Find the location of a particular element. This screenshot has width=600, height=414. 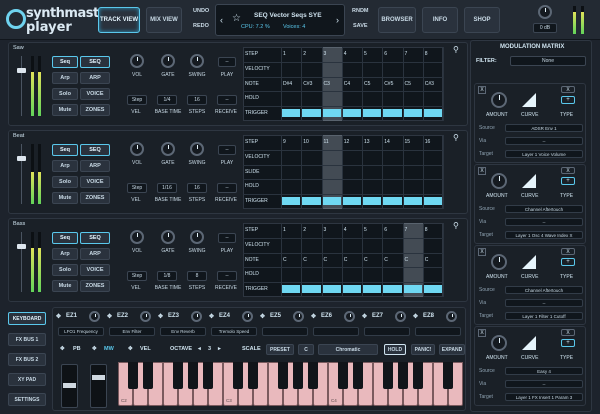

scale-mode-select: Chromatic is located at coordinates (348, 349).